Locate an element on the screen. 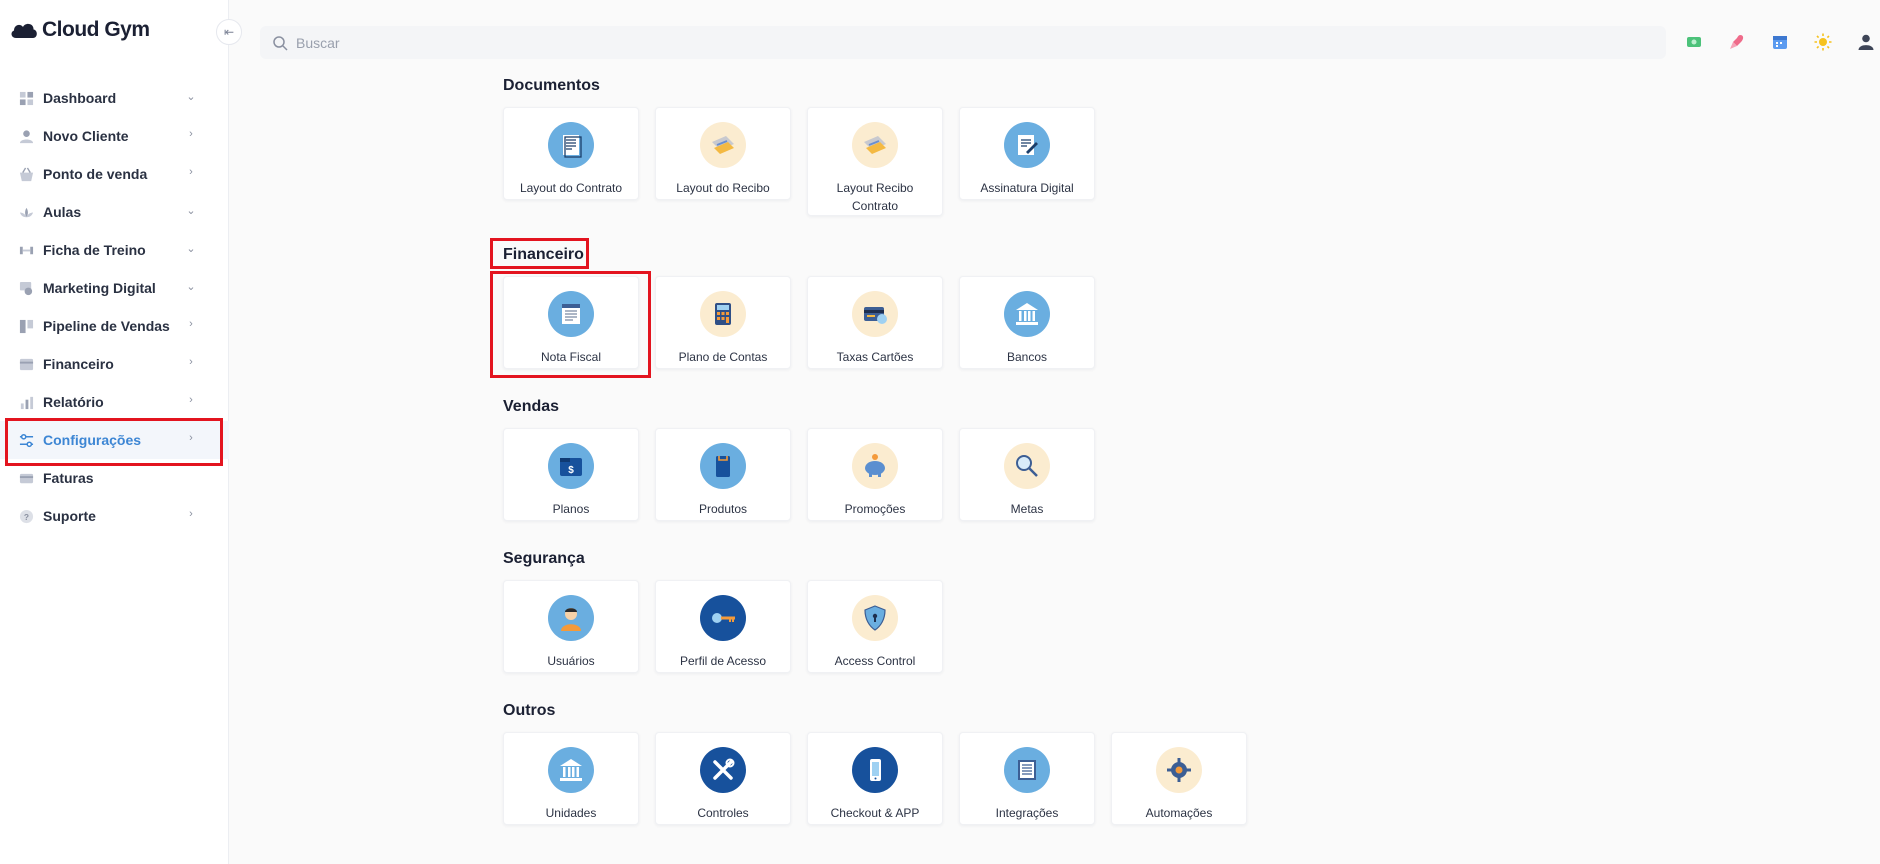  card-unidades: Unidades is located at coordinates (571, 778).